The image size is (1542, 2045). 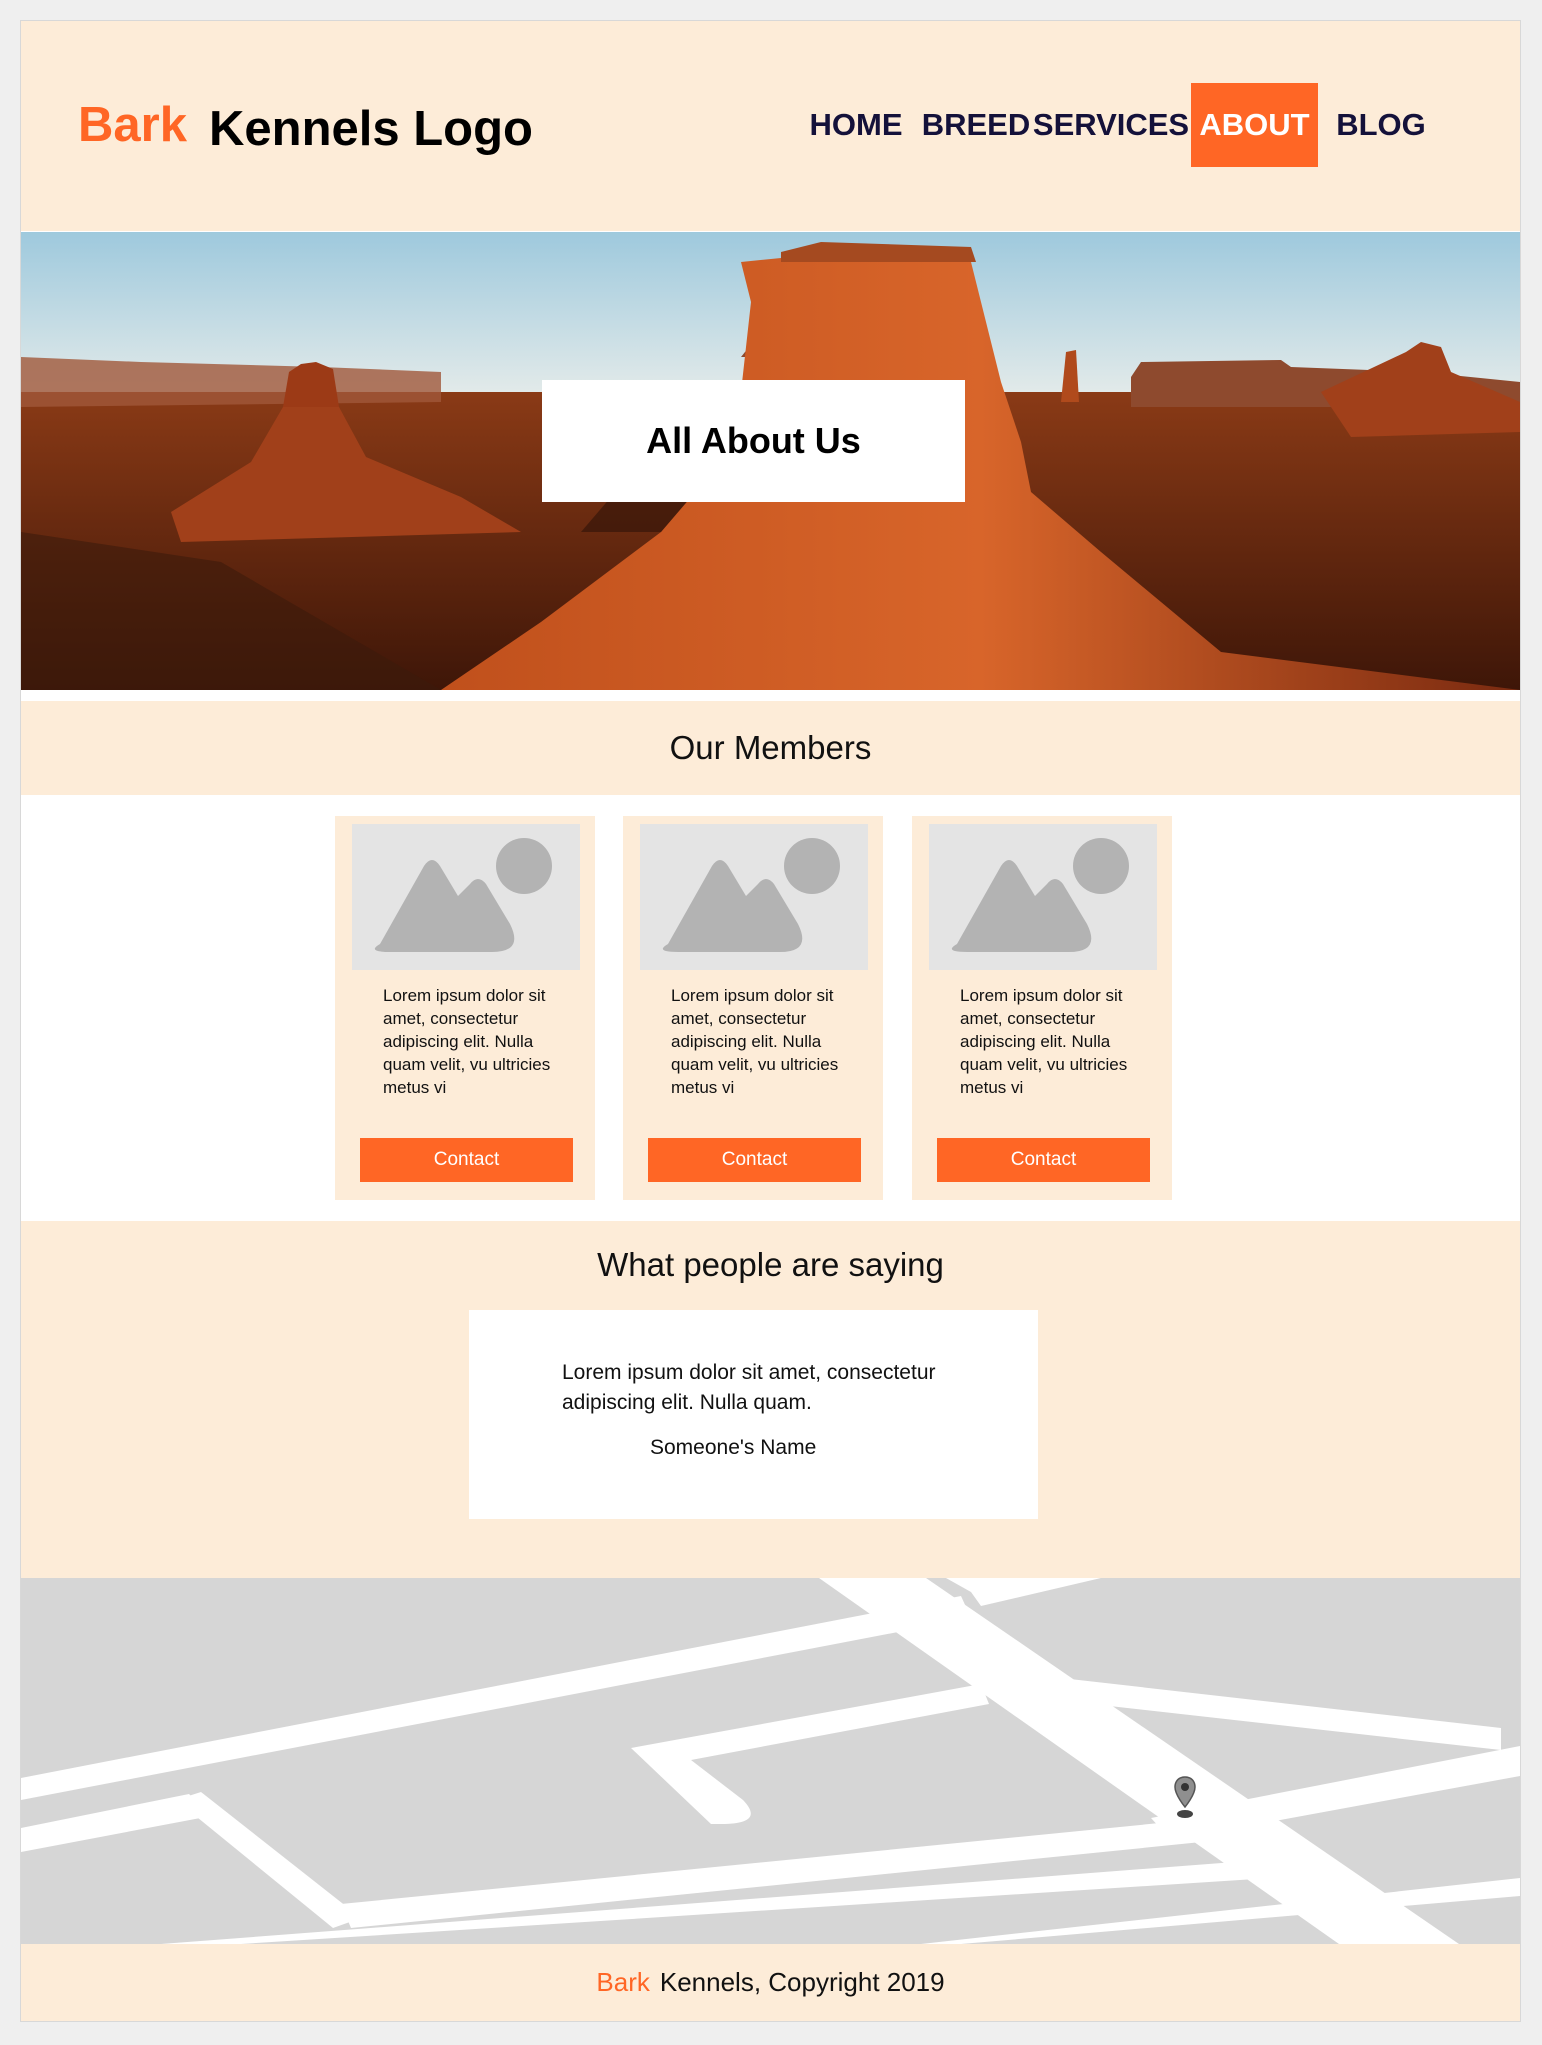 I want to click on members-title: Our Members, so click(x=770, y=747).